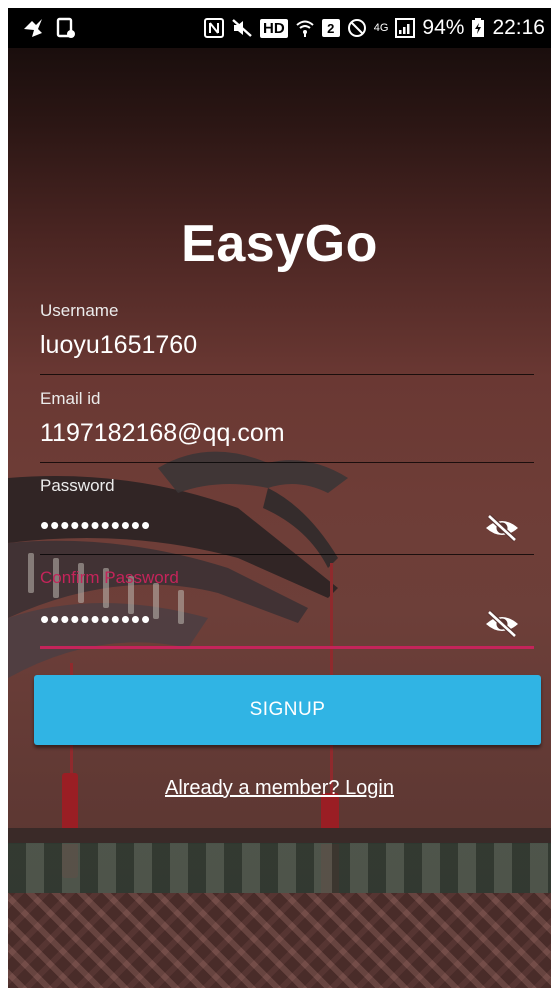 This screenshot has height=996, width=558. What do you see at coordinates (330, 28) in the screenshot?
I see `sim-slot-badge: 2` at bounding box center [330, 28].